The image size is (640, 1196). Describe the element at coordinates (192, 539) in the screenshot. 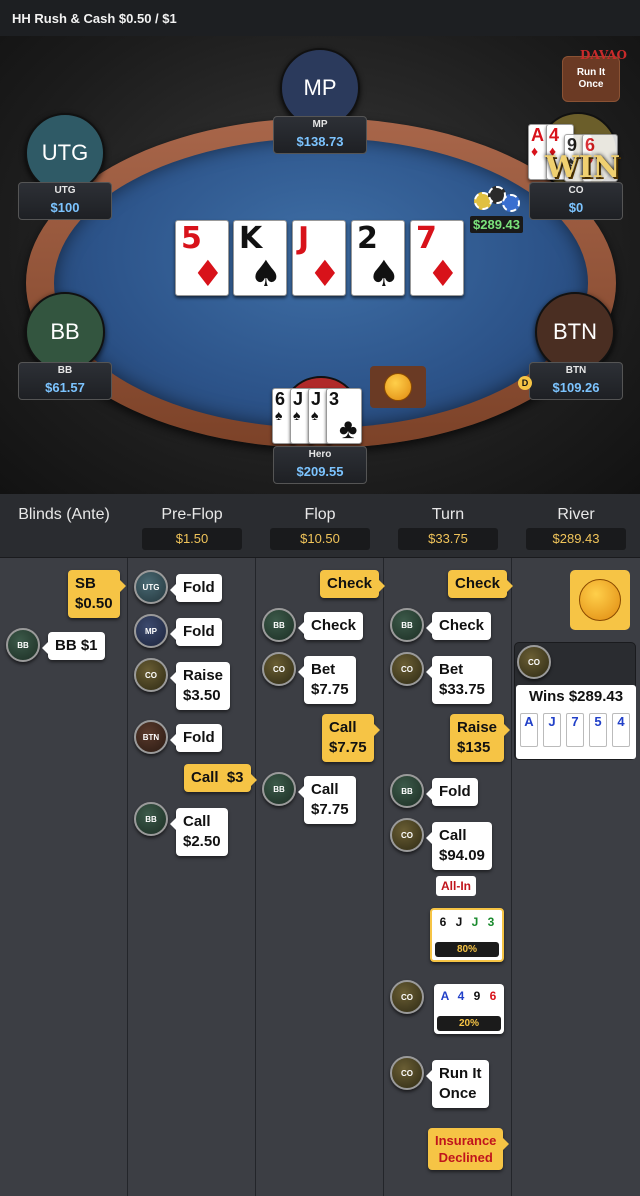

I see `preflop-pot: $1.50` at that location.